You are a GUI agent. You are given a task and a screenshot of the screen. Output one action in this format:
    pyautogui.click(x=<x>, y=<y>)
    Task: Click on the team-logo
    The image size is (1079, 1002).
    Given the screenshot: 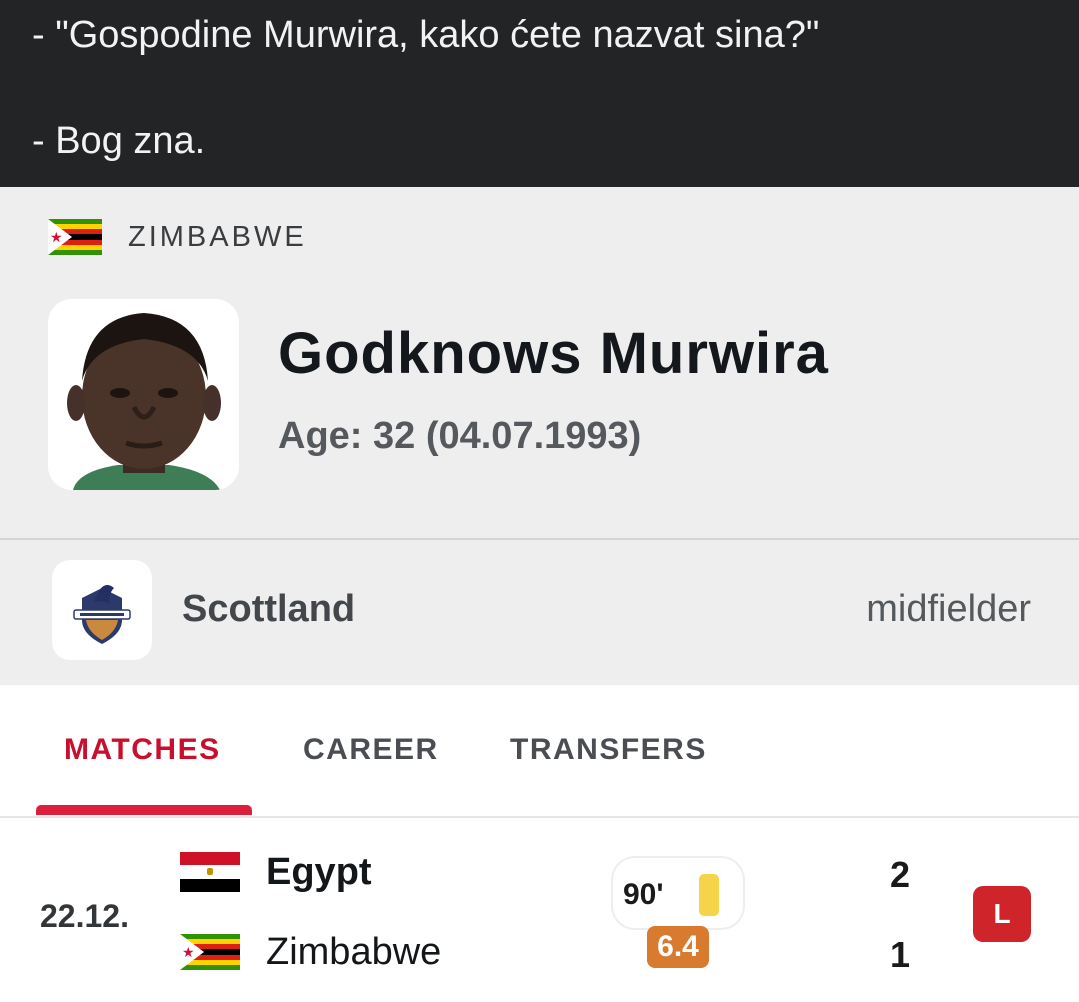 What is the action you would take?
    pyautogui.click(x=102, y=610)
    